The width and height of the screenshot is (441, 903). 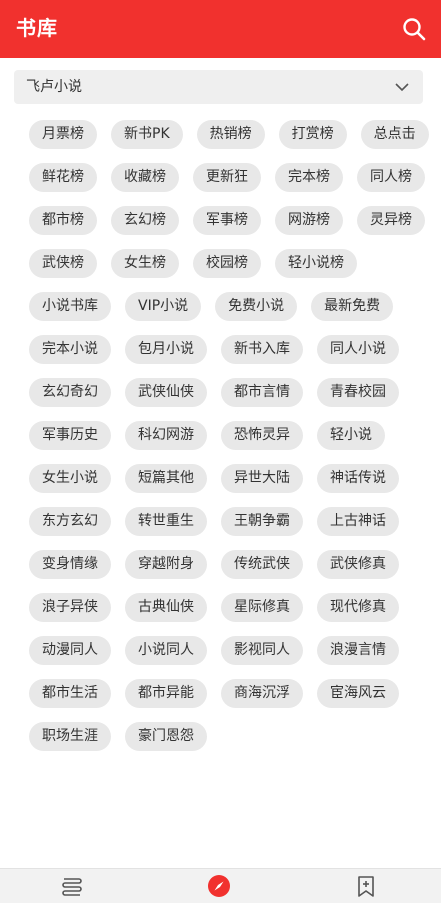 I want to click on category-tag: 女生小说, so click(x=70, y=478).